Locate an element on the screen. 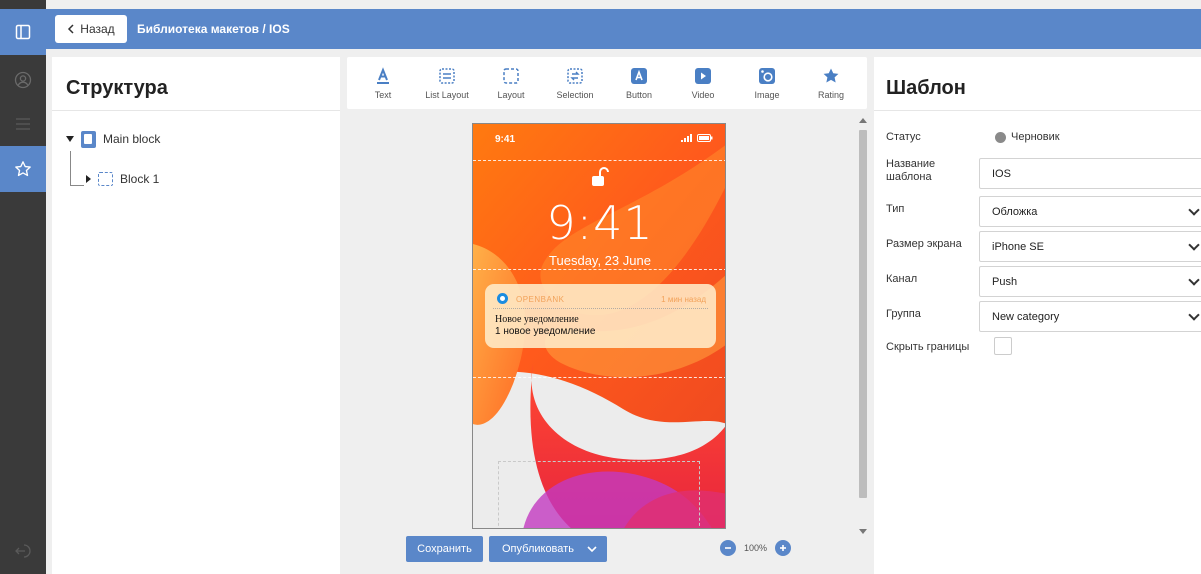  zoom-out-button is located at coordinates (728, 548).